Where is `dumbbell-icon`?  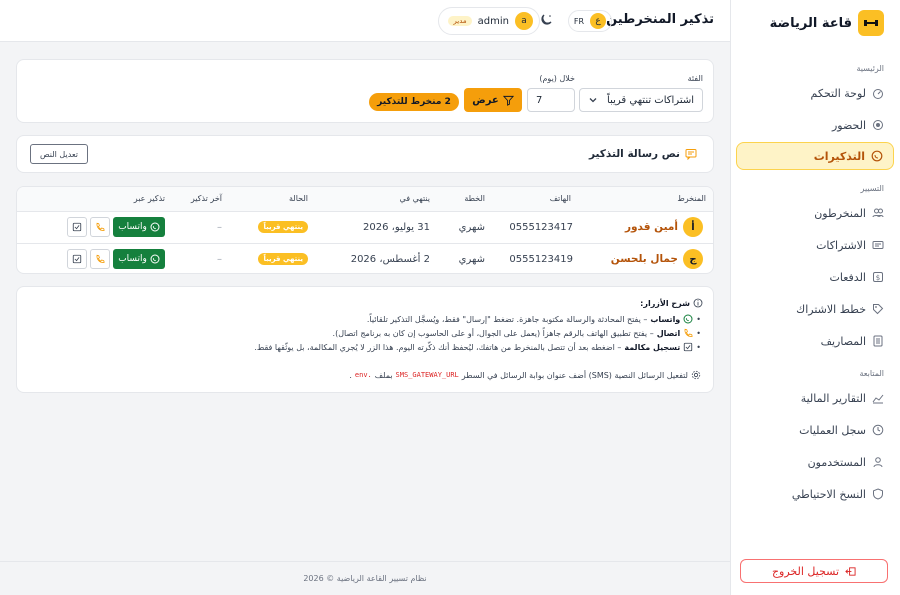
dumbbell-icon is located at coordinates (871, 23).